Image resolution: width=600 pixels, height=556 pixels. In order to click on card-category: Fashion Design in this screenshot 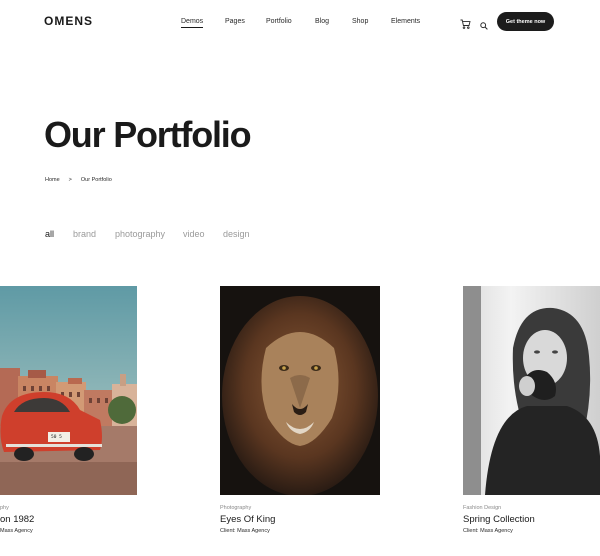, I will do `click(482, 508)`.